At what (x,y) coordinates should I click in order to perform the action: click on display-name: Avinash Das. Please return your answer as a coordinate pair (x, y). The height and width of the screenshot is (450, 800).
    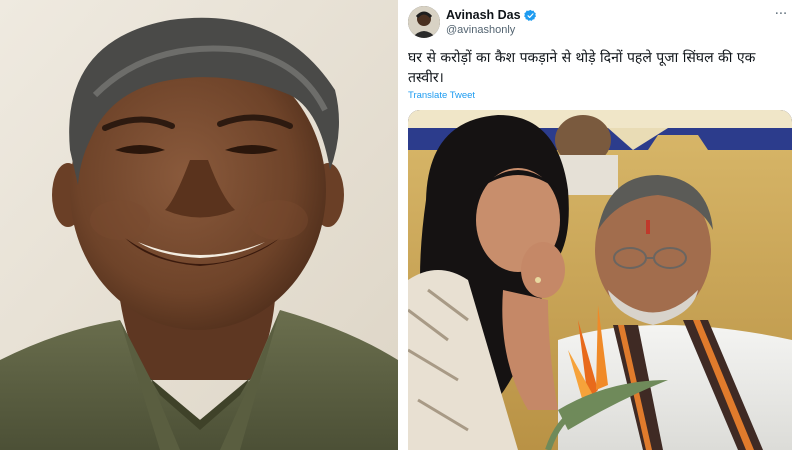
    Looking at the image, I should click on (483, 15).